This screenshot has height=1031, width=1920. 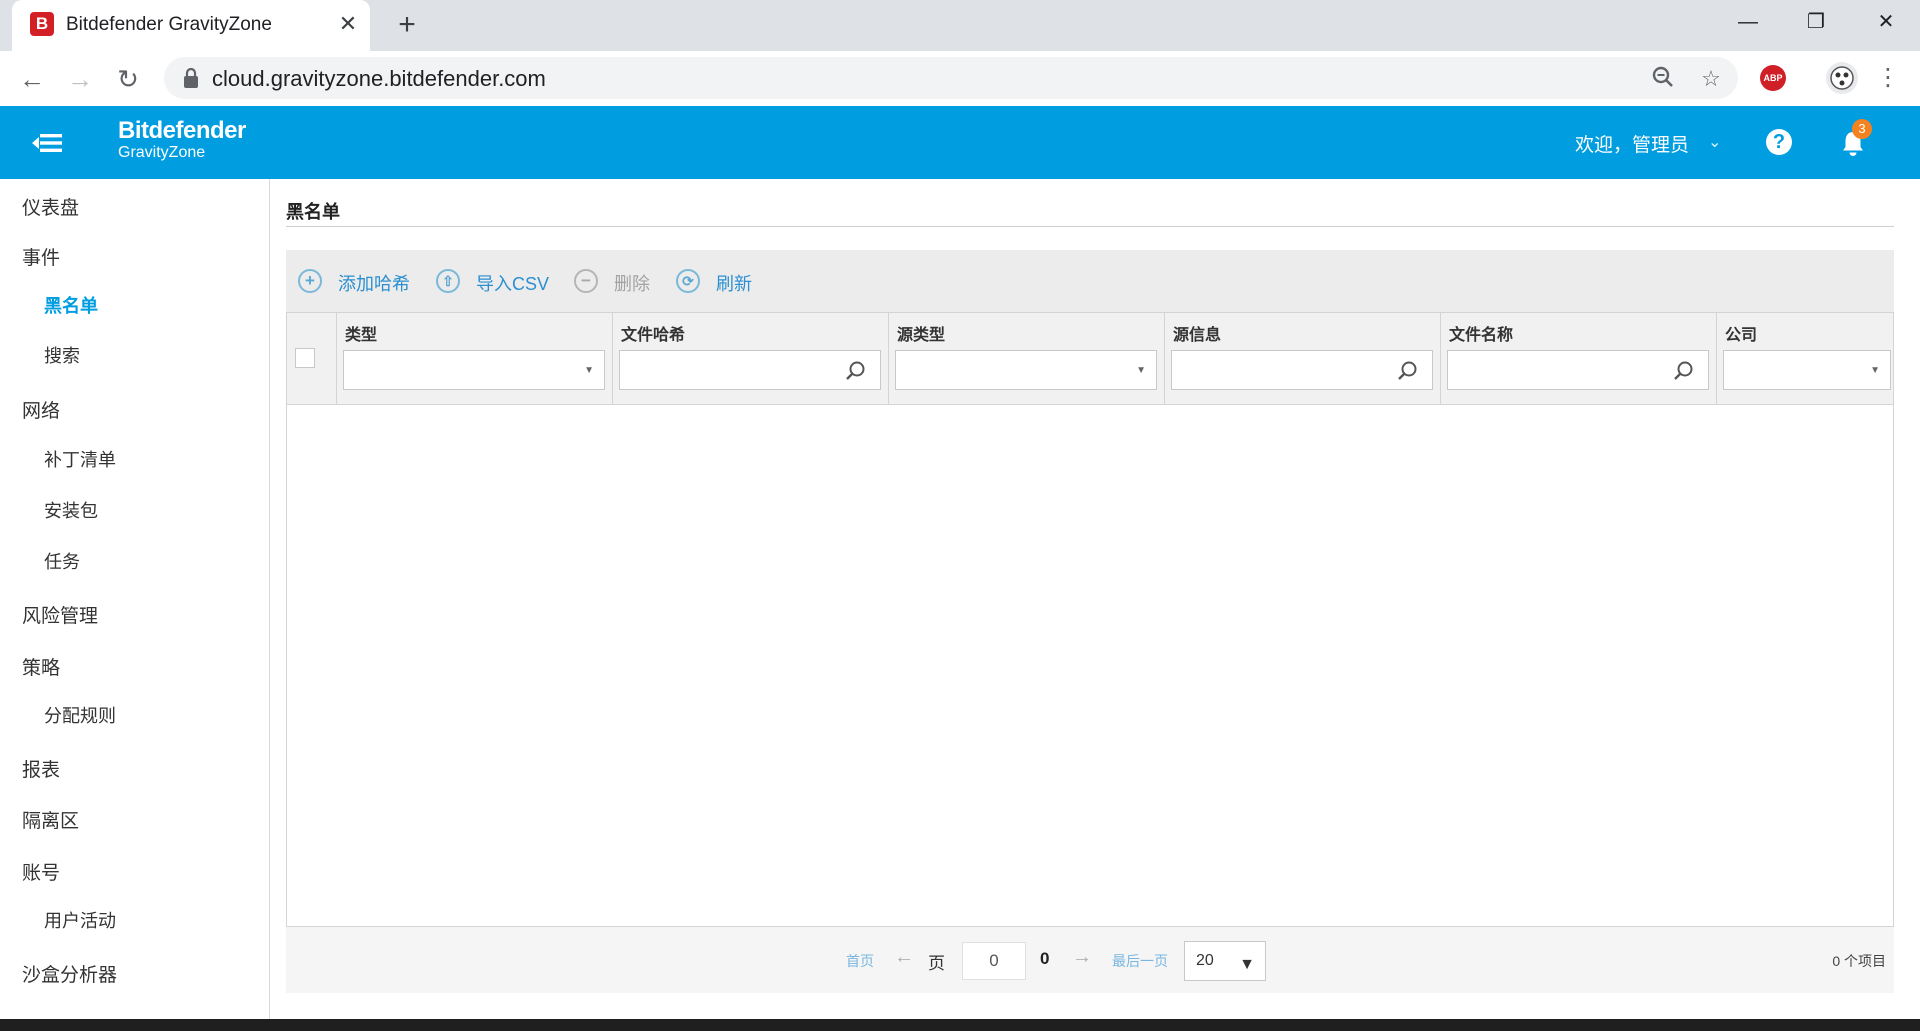 I want to click on type-filter-select: ▼, so click(x=474, y=370).